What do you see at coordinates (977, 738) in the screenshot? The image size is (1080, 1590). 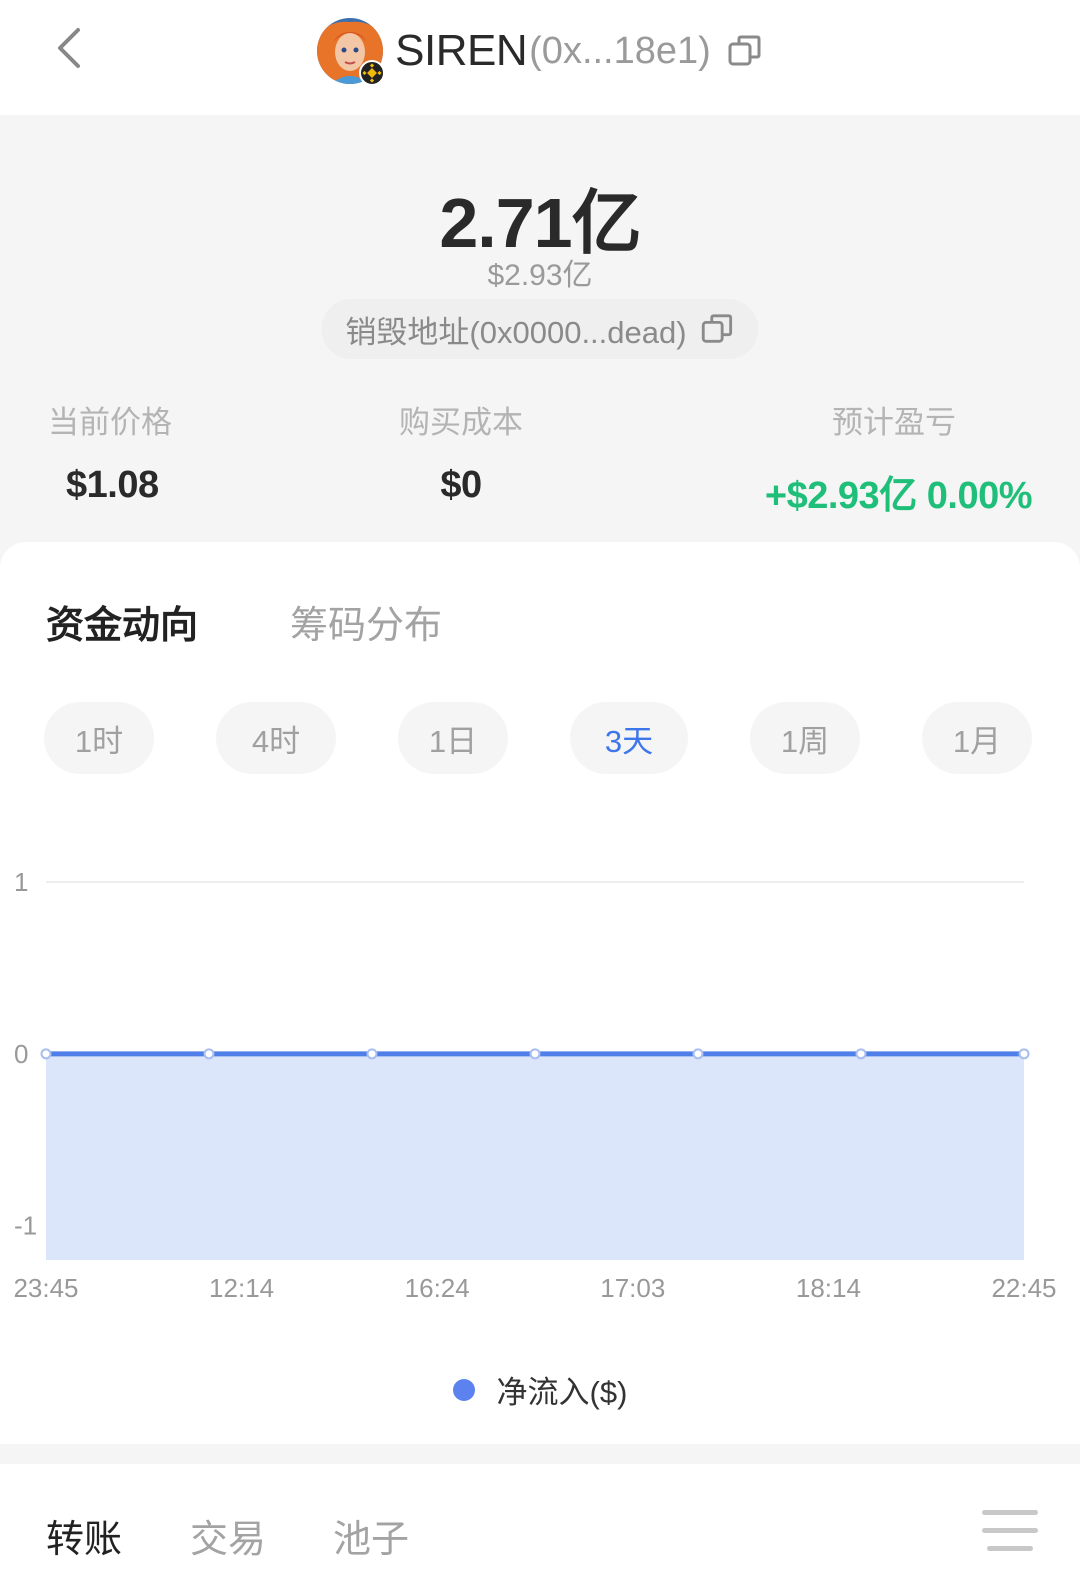 I see `range-1m: 1月` at bounding box center [977, 738].